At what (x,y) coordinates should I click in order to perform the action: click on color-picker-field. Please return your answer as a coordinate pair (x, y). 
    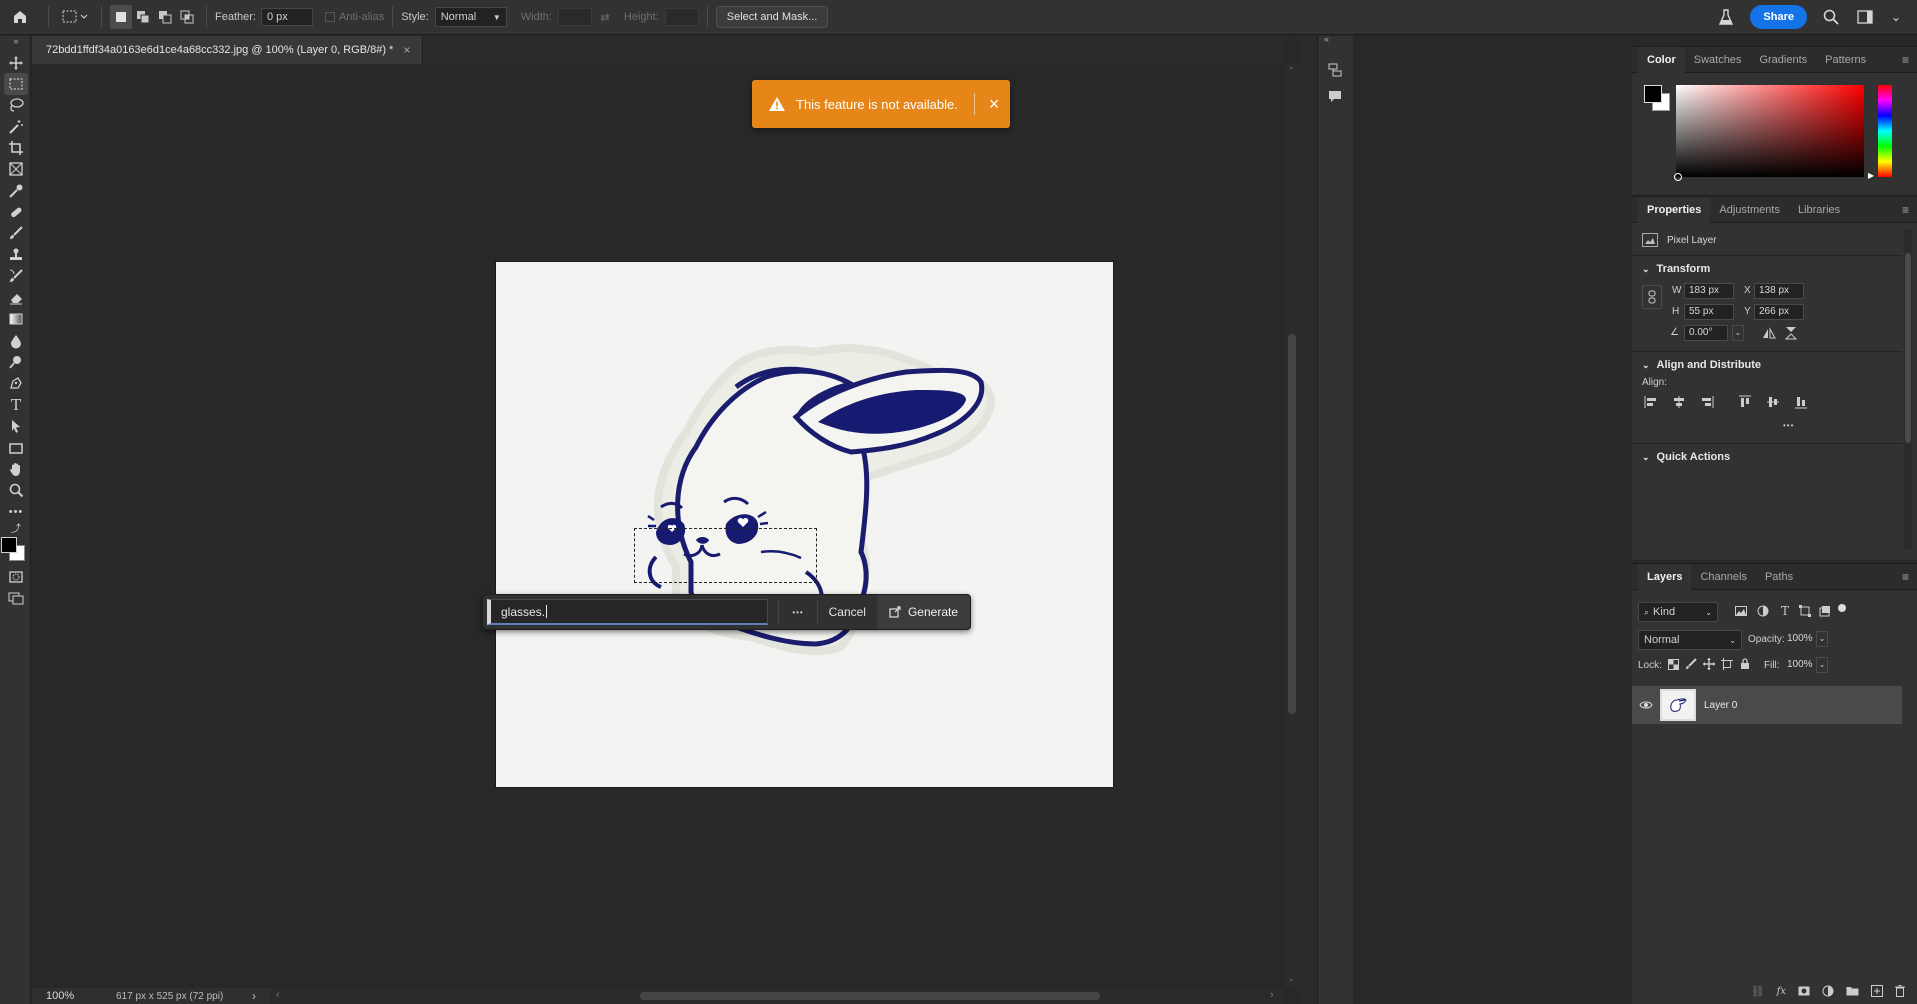
    Looking at the image, I should click on (1770, 131).